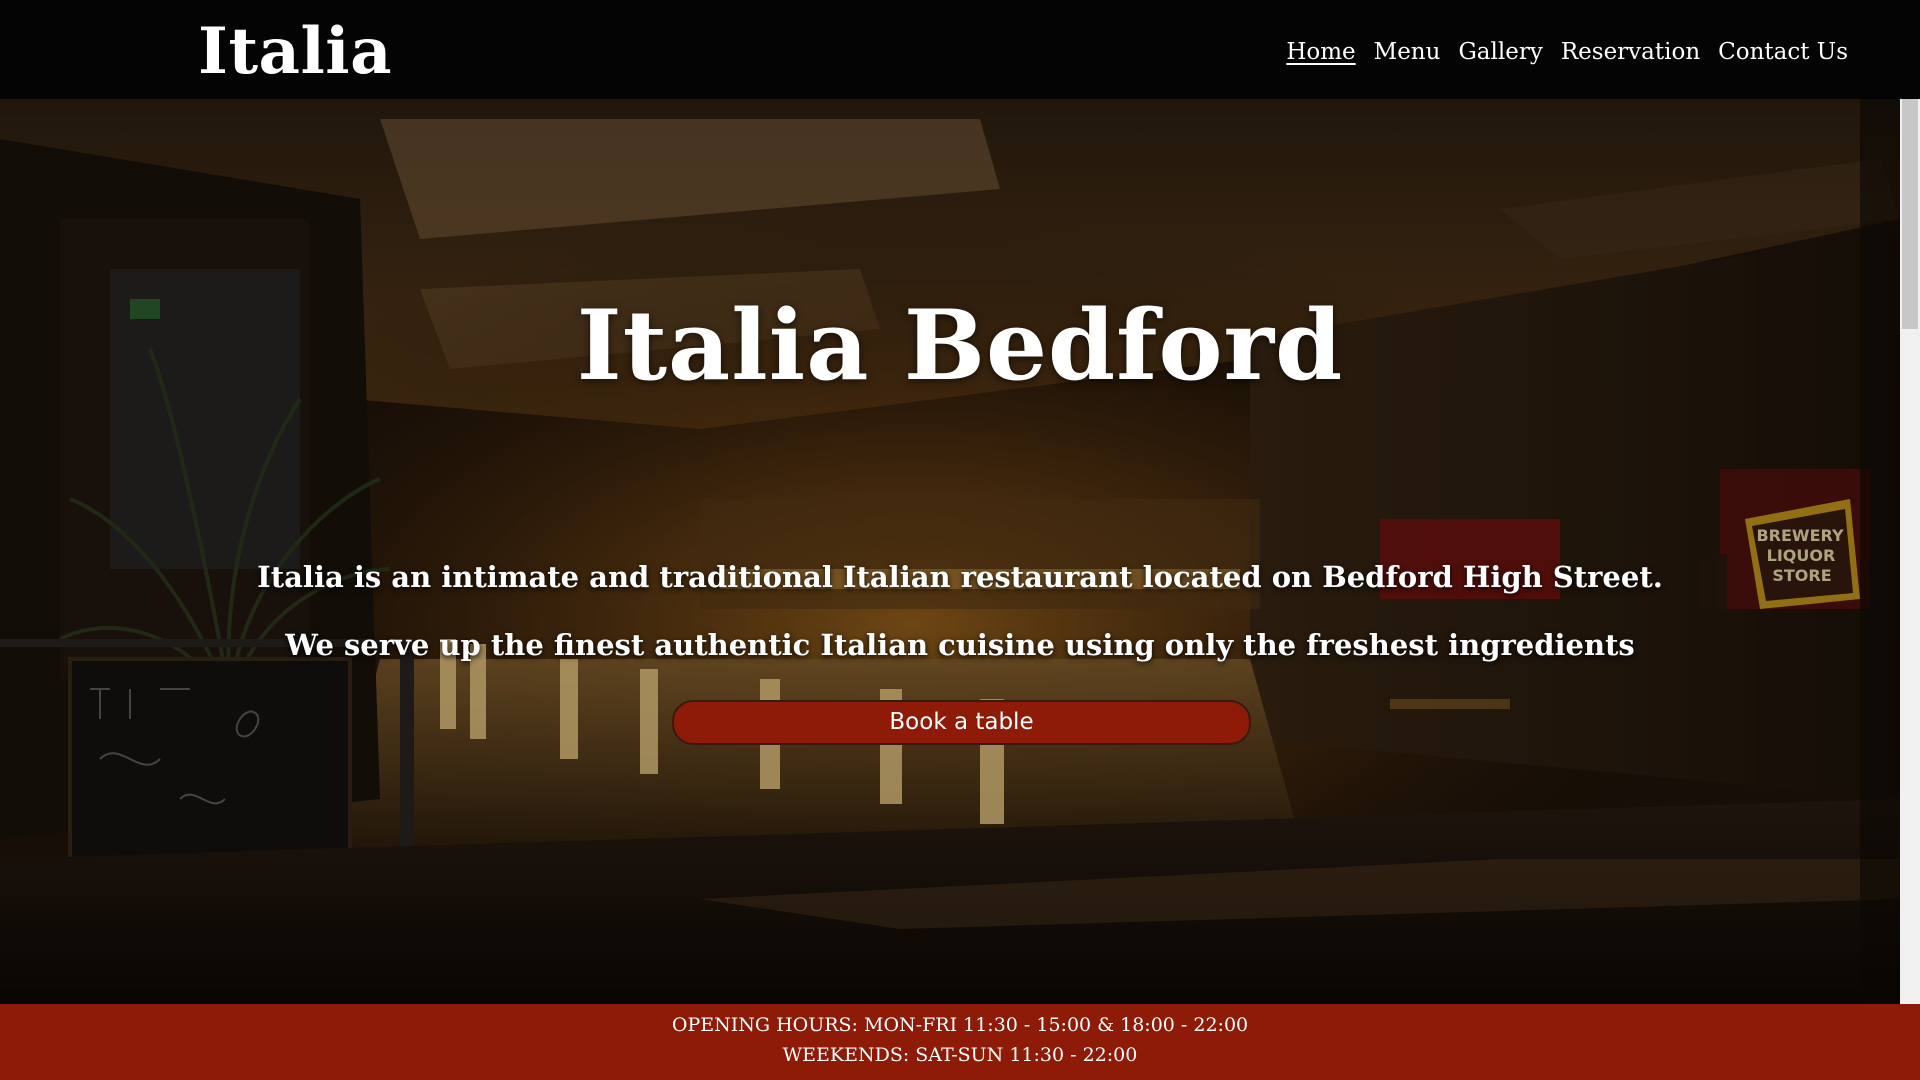 Image resolution: width=1920 pixels, height=1080 pixels. What do you see at coordinates (960, 1055) in the screenshot?
I see `opening-hours-weekends: WEEKENDS: SAT-SUN 11:30 - 22:00` at bounding box center [960, 1055].